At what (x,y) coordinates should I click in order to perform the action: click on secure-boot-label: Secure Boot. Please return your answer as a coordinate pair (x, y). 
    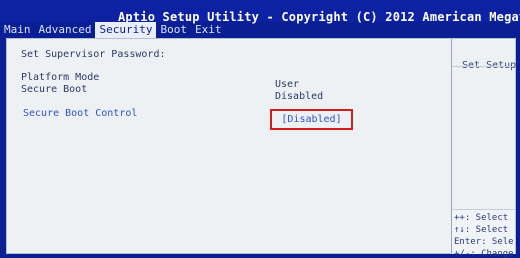
    Looking at the image, I should click on (54, 89).